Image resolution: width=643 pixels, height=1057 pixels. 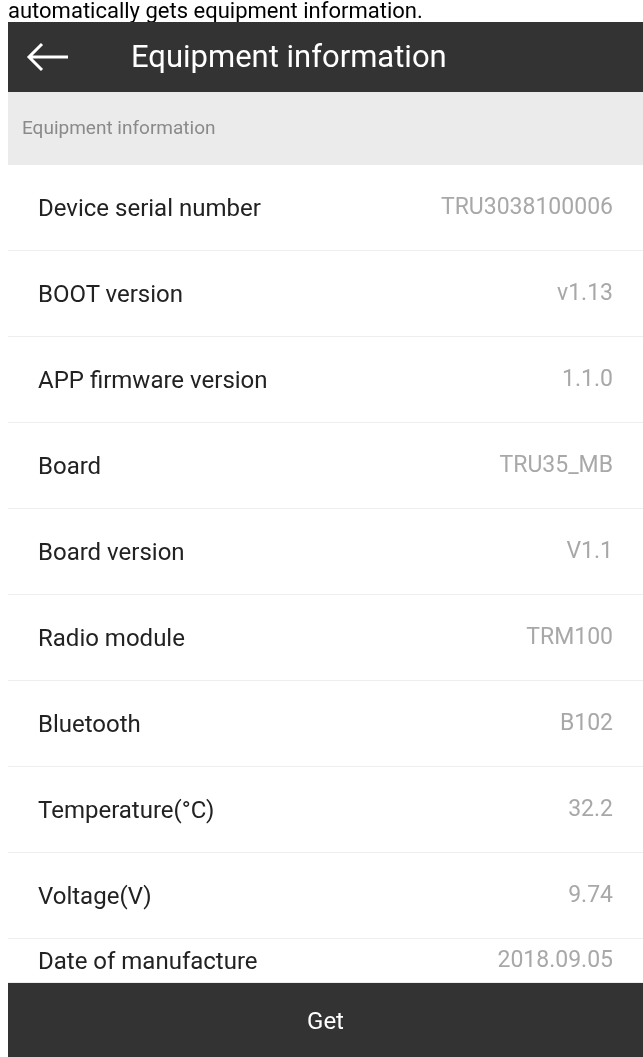 What do you see at coordinates (587, 379) in the screenshot?
I see `row-value: 1.1.0` at bounding box center [587, 379].